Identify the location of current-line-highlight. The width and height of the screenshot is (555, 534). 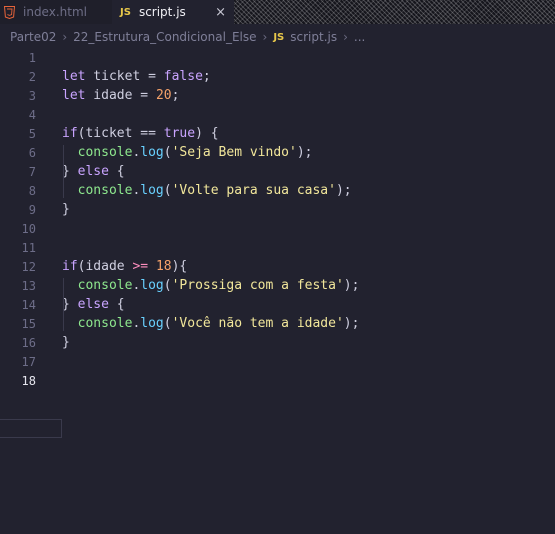
(31, 428).